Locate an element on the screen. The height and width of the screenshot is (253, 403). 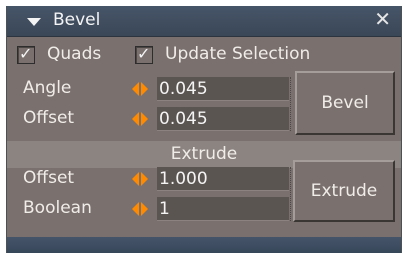
quads-checkbox: ✓ is located at coordinates (26, 54).